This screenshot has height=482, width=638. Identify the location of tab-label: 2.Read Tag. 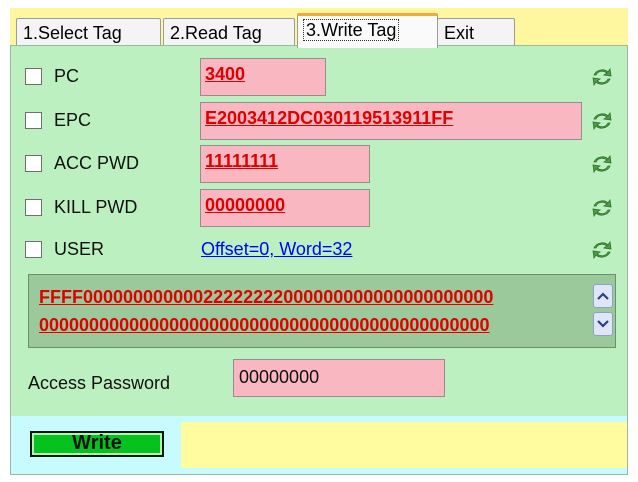
(216, 33).